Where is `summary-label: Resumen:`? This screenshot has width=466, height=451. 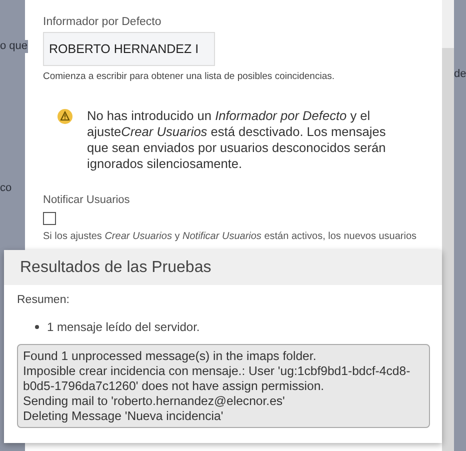 summary-label: Resumen: is located at coordinates (43, 300).